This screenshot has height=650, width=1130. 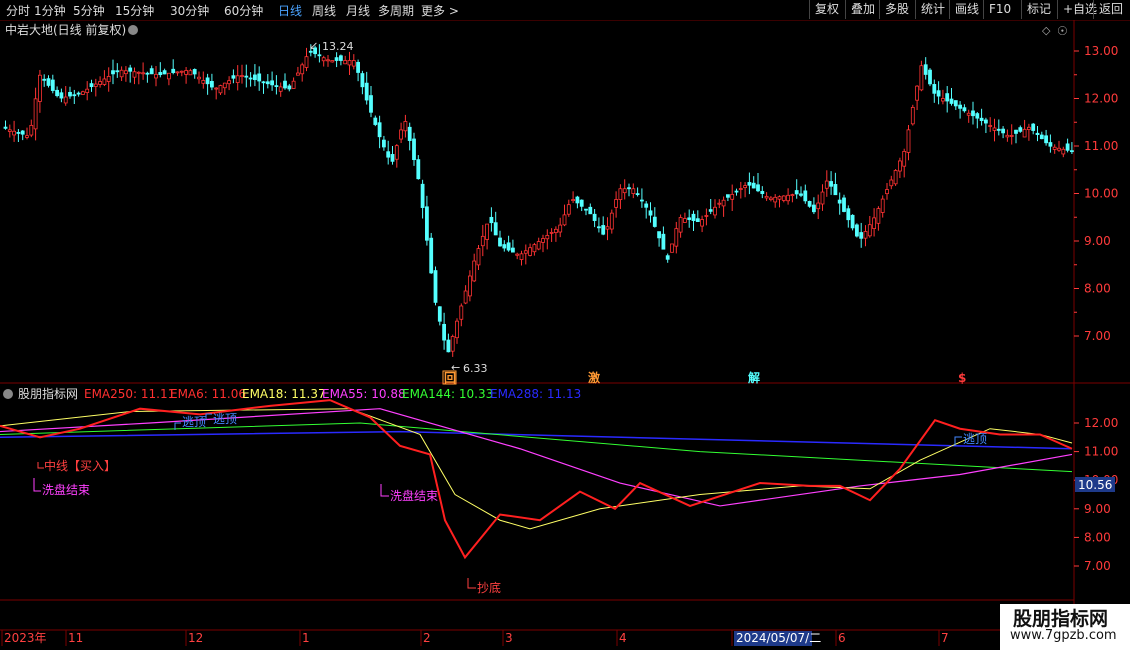 I want to click on event-marker-1: 激, so click(x=594, y=377).